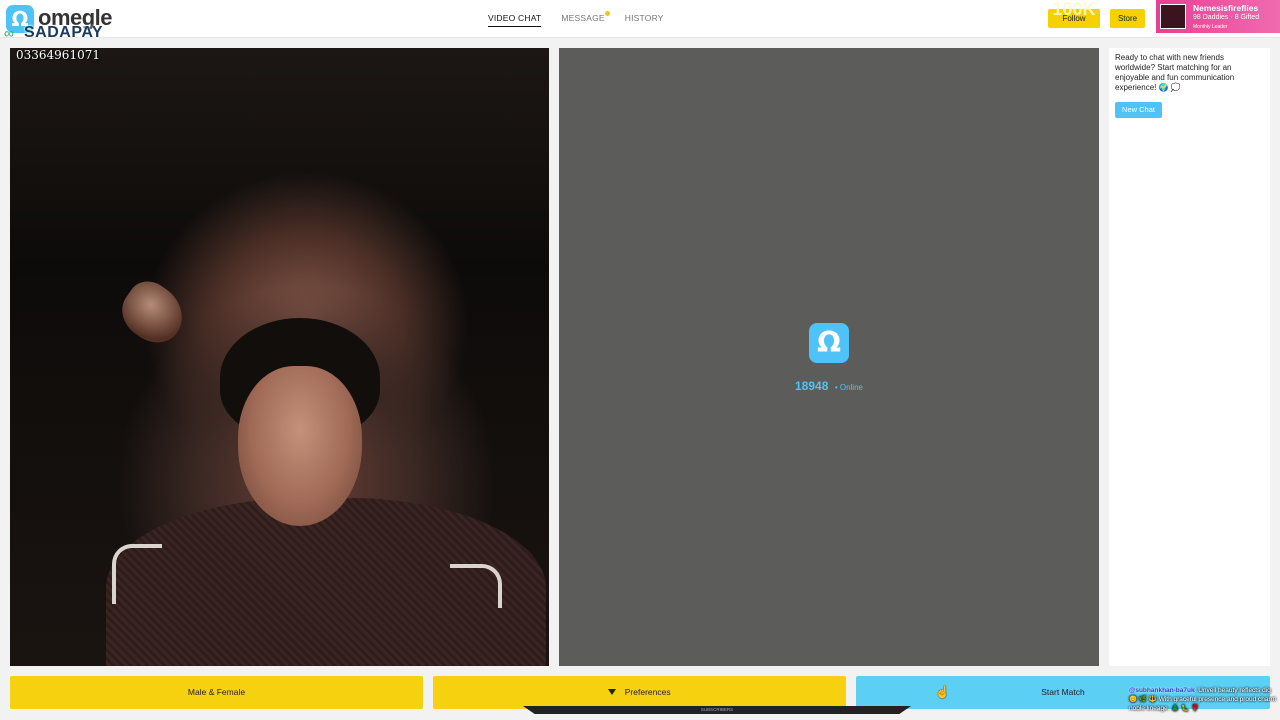 The image size is (1280, 720). Describe the element at coordinates (476, 586) in the screenshot. I see `chair-right` at that location.